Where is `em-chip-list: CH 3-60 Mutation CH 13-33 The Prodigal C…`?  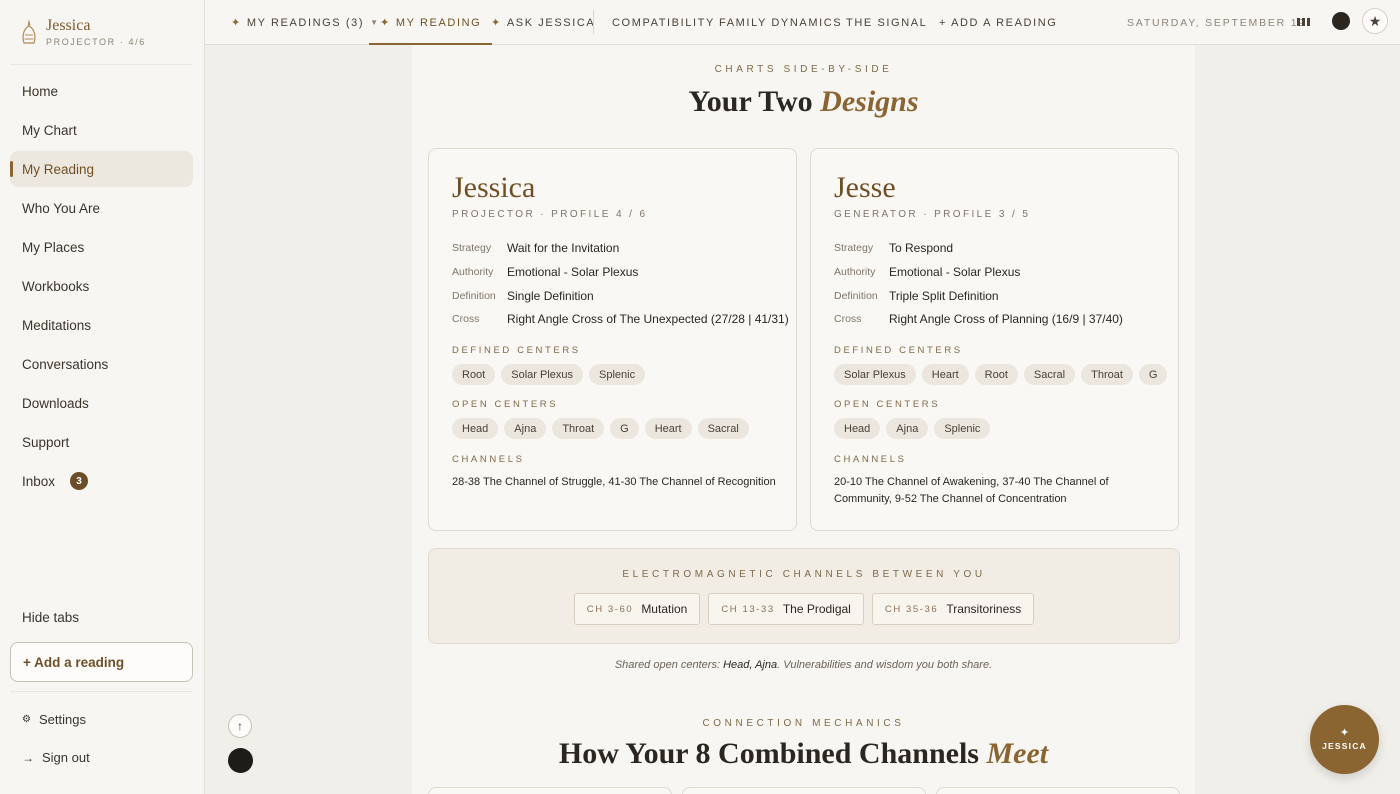
em-chip-list: CH 3-60 Mutation CH 13-33 The Prodigal C… is located at coordinates (804, 609).